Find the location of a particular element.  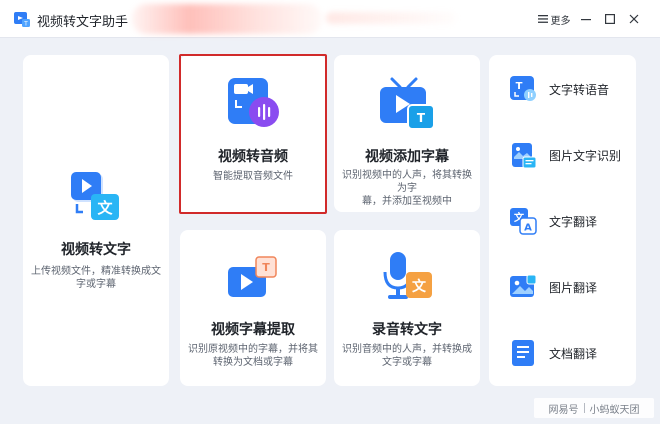

blurred-banner-tail is located at coordinates (391, 18).